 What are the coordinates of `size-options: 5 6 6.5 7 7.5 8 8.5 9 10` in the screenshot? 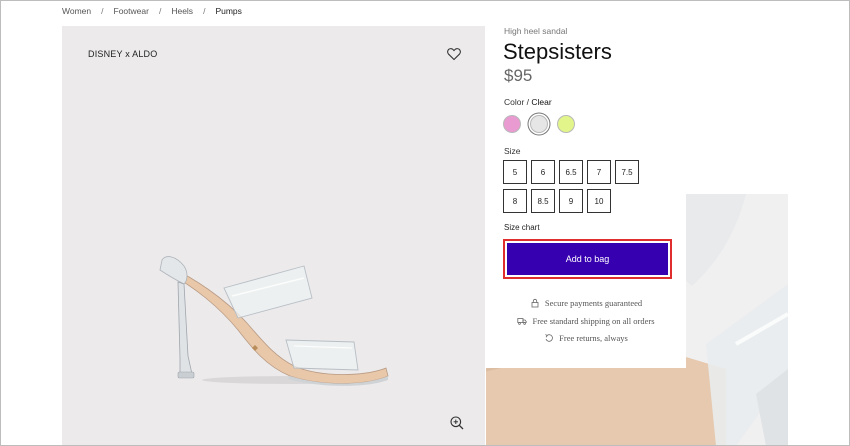 It's located at (573, 186).